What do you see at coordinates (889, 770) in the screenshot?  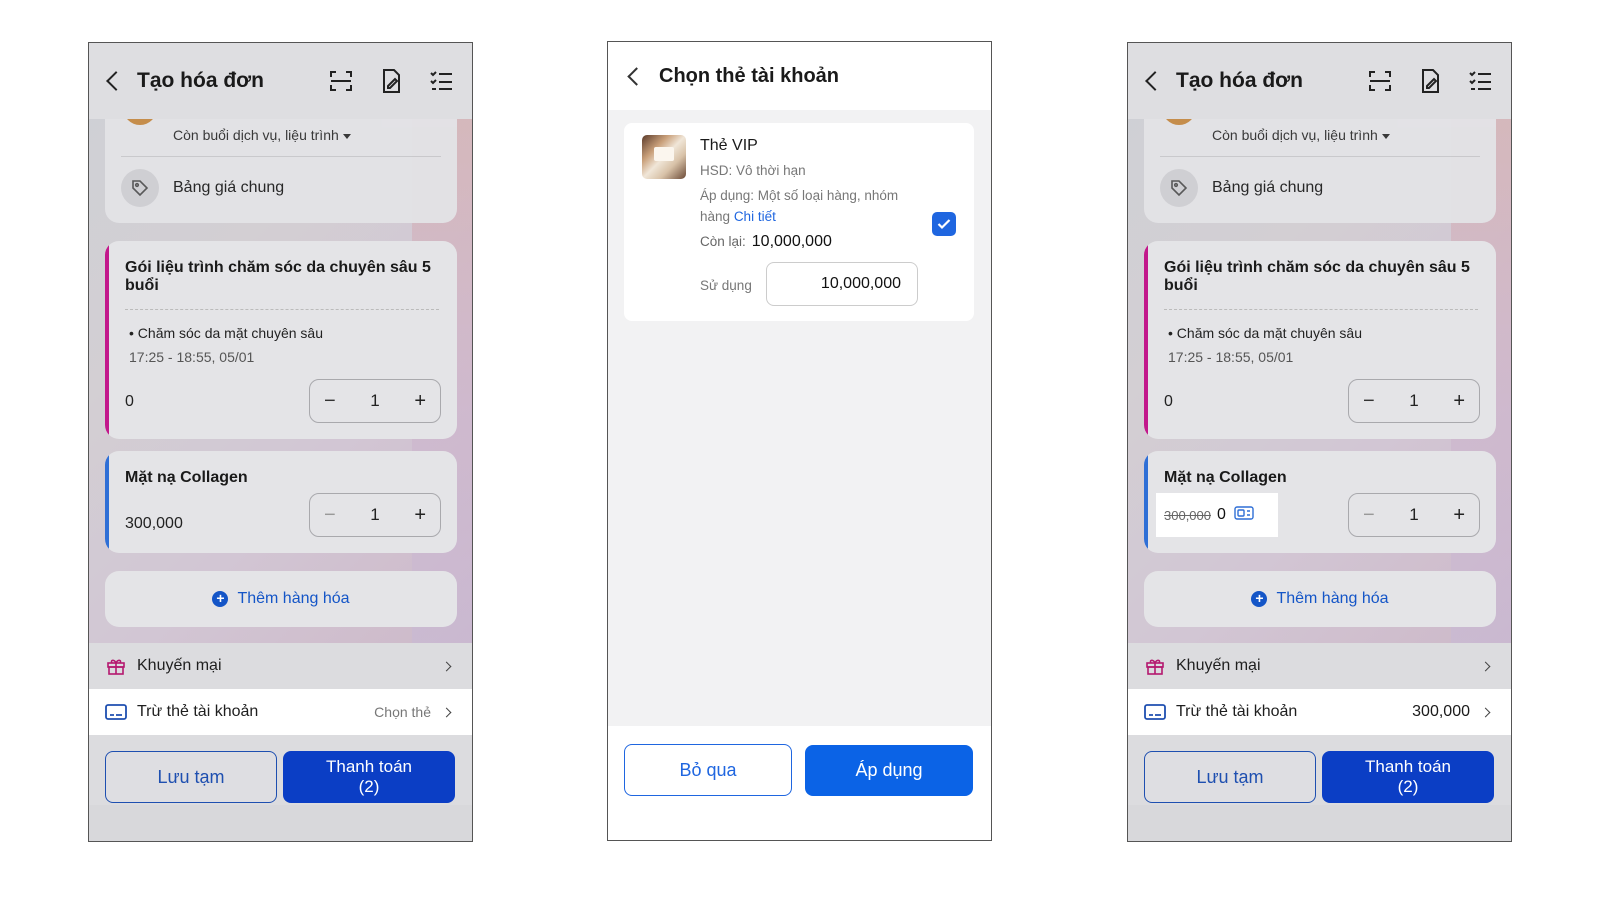 I see `apply-button: Áp dụng` at bounding box center [889, 770].